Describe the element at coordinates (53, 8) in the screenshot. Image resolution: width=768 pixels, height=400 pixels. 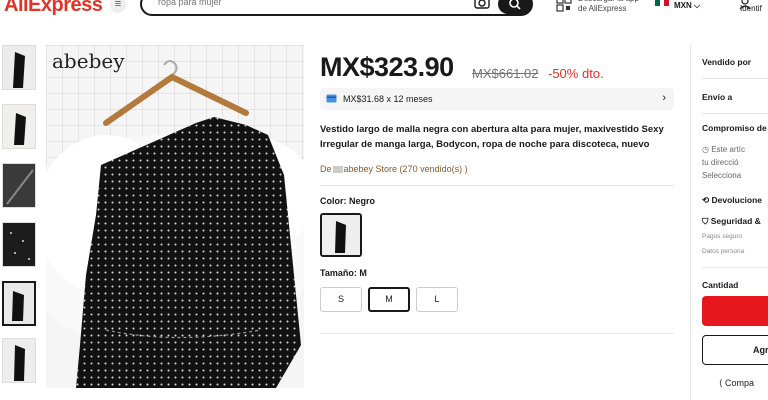
I see `aliexpress-logo: AliExpress` at that location.